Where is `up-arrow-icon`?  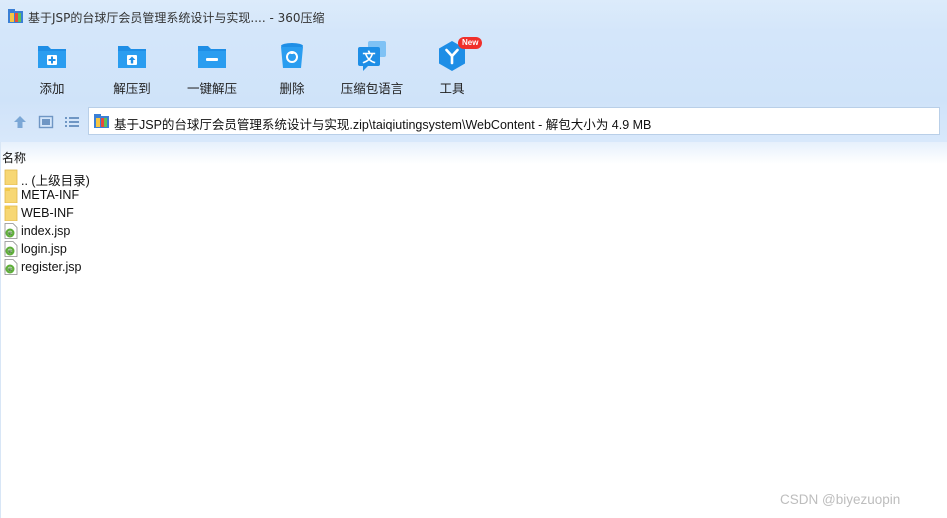
up-arrow-icon is located at coordinates (20, 122).